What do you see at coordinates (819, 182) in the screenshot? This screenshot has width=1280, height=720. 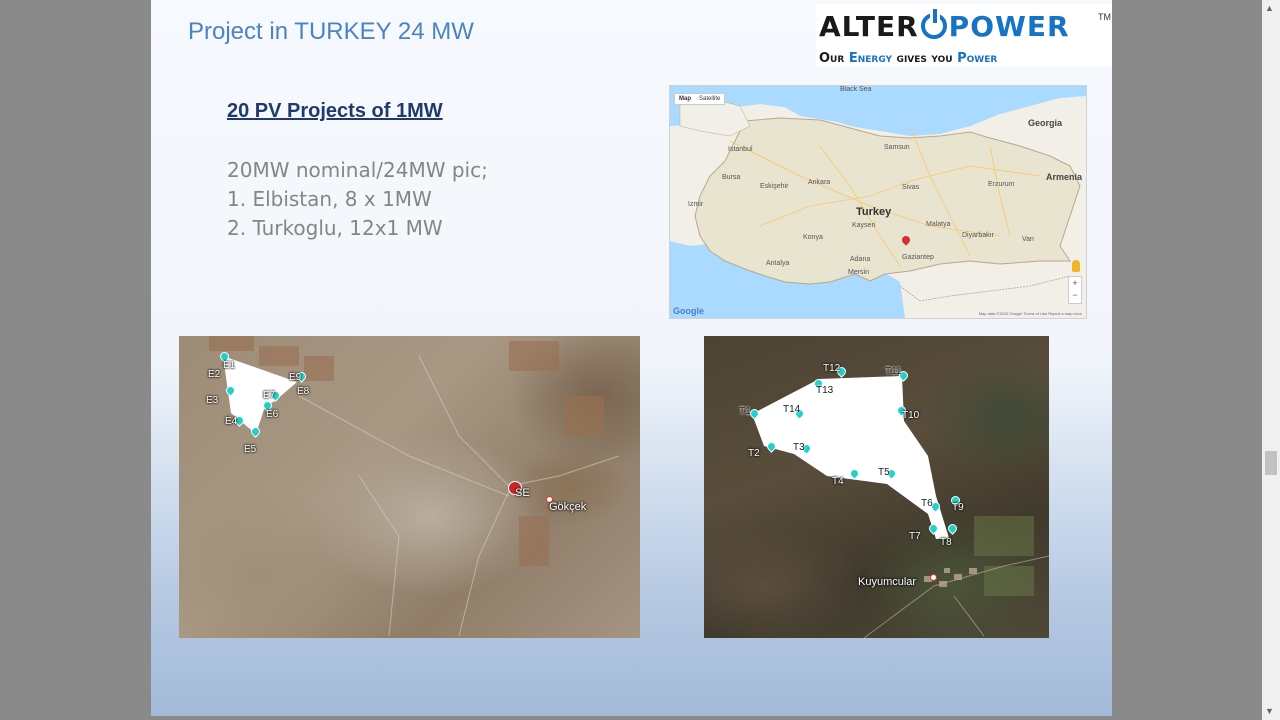 I see `map-label-ankara: Ankara` at bounding box center [819, 182].